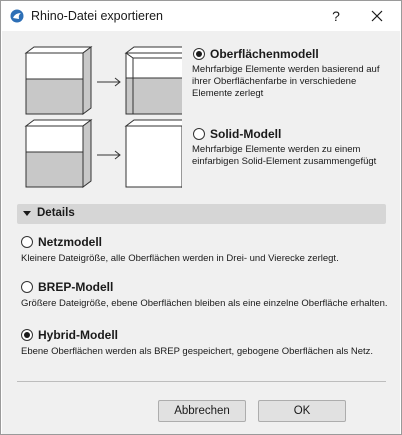 This screenshot has height=435, width=402. I want to click on radio-brep-model: BREP-Modell, so click(67, 287).